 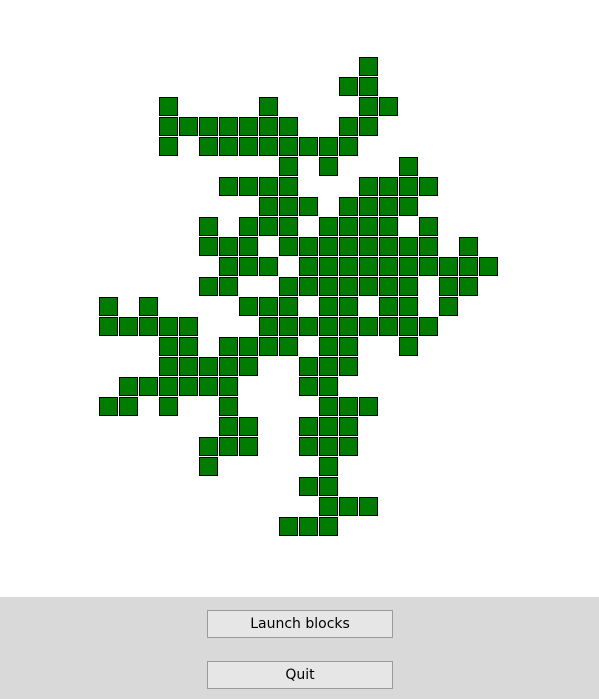 I want to click on quit-button: Quit, so click(x=300, y=675).